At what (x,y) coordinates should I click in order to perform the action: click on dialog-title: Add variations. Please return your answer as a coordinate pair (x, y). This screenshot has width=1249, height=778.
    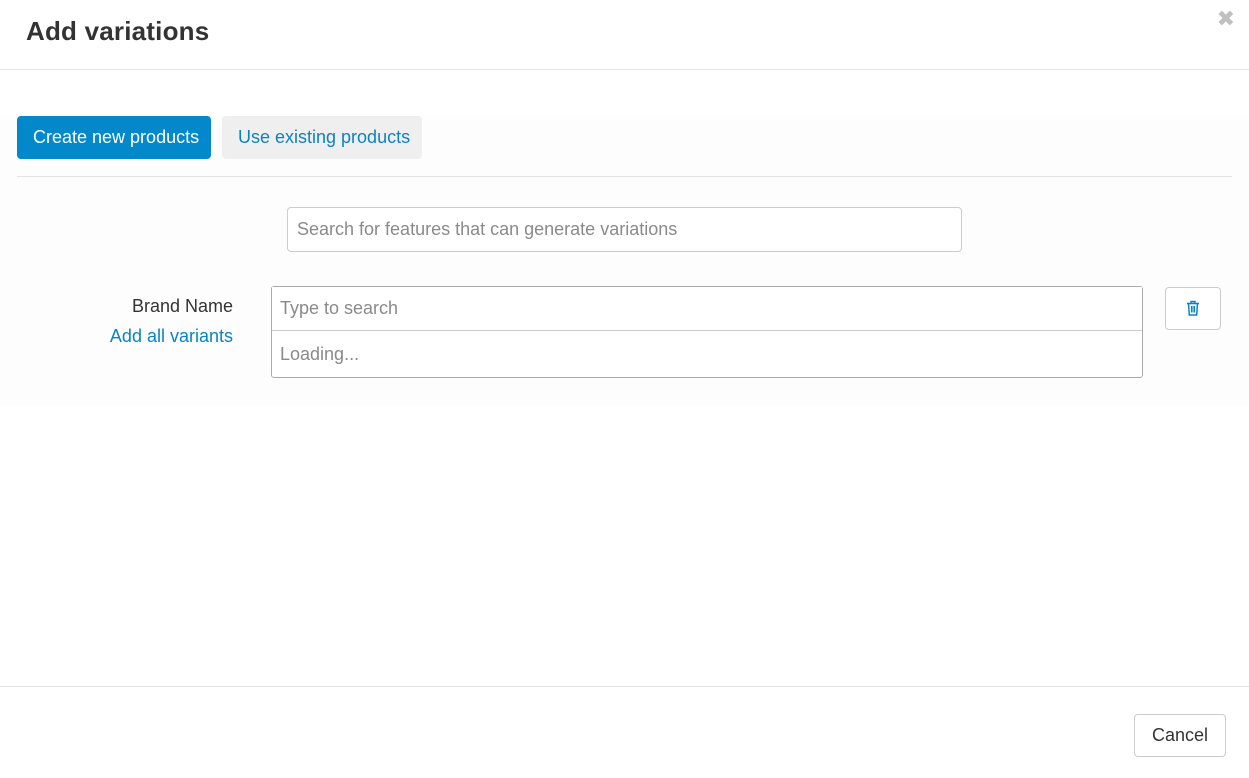
    Looking at the image, I should click on (118, 31).